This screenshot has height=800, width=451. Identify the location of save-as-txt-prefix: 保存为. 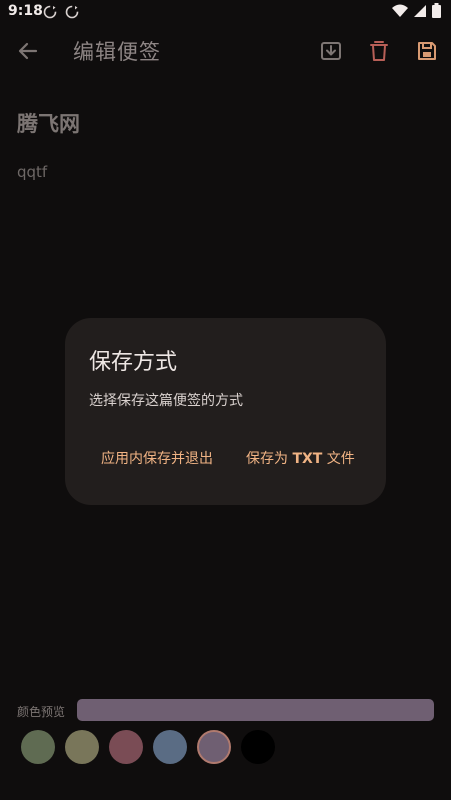
(269, 459).